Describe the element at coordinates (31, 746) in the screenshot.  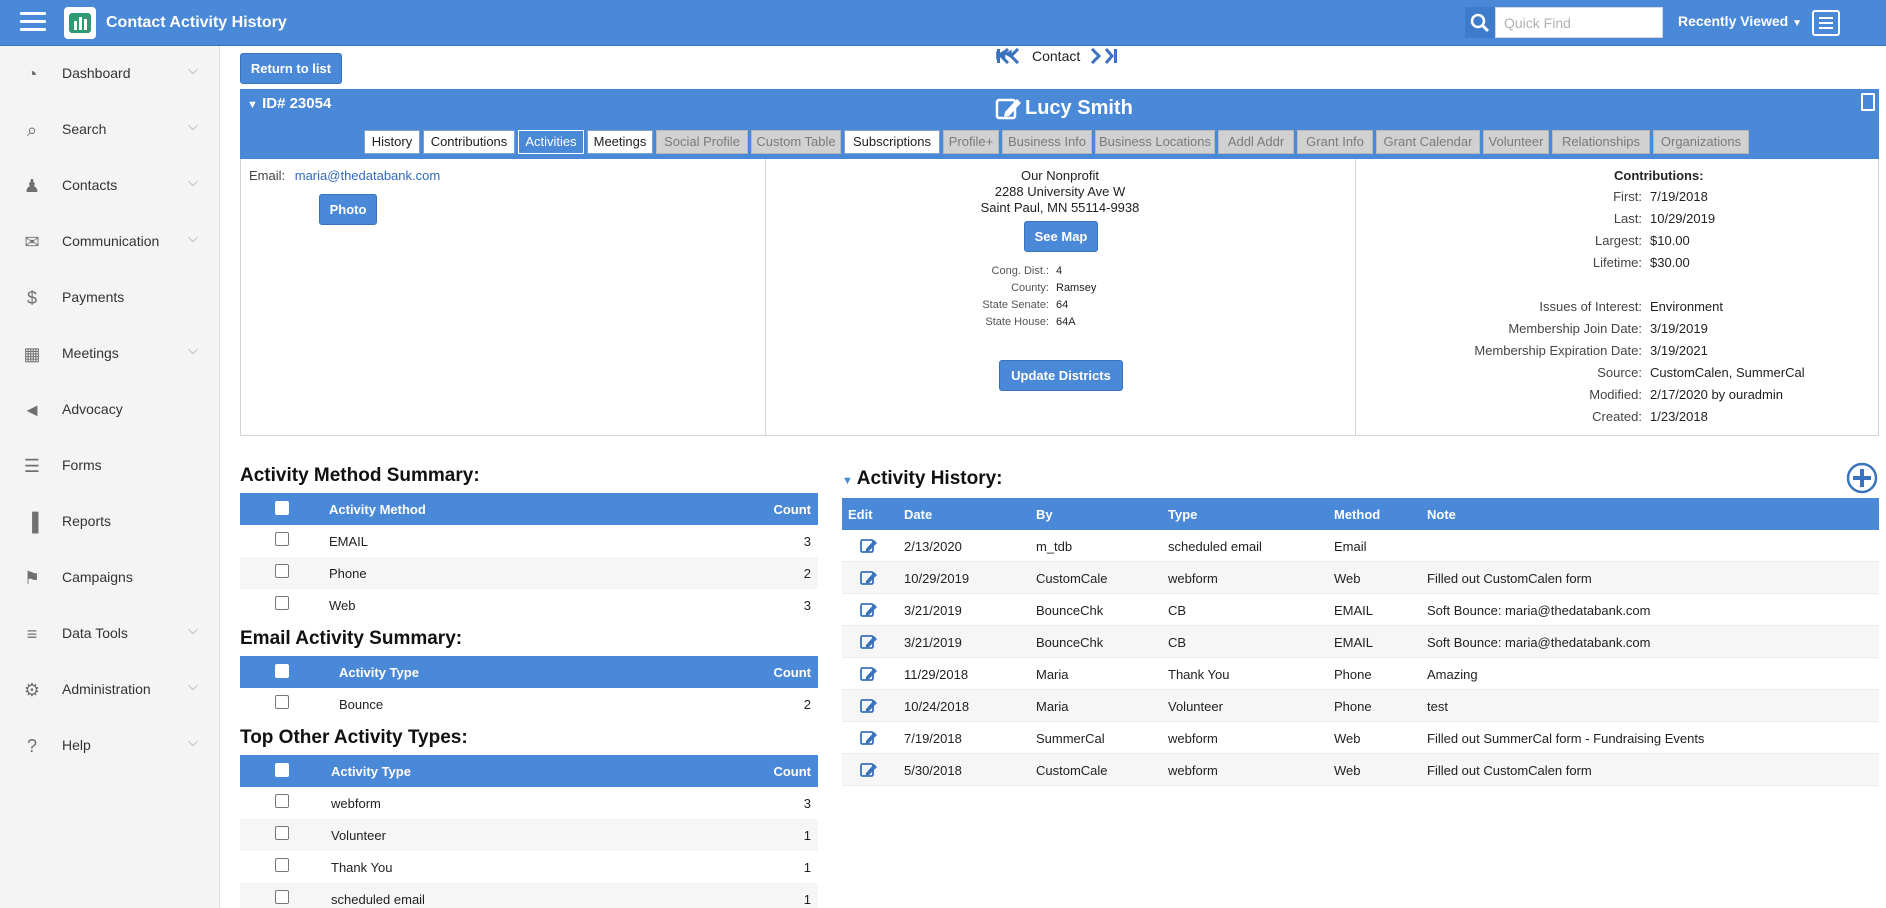
I see `question-icon: ?` at that location.